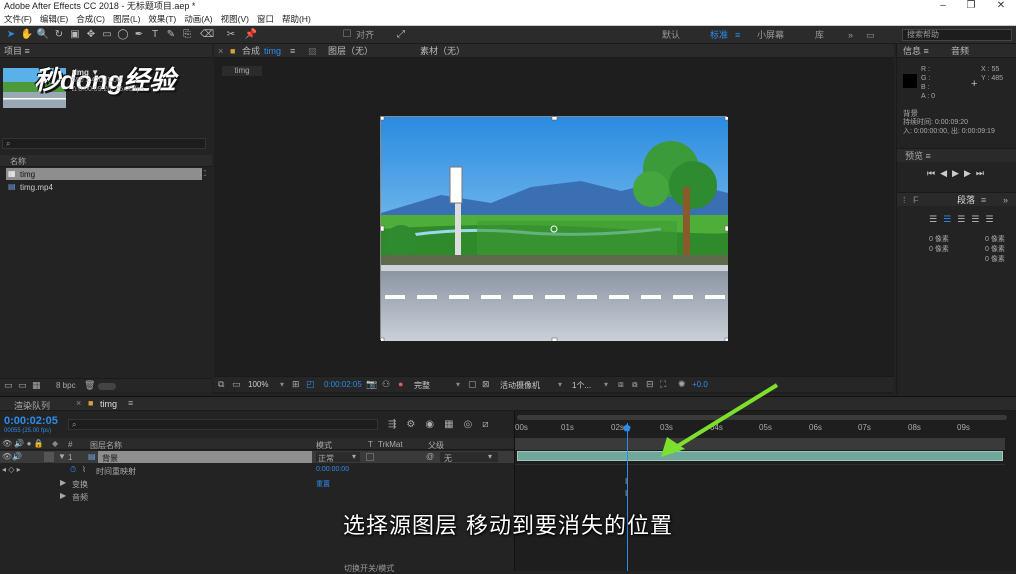  What do you see at coordinates (126, 19) in the screenshot?
I see `menu-layer: 图层(L)` at bounding box center [126, 19].